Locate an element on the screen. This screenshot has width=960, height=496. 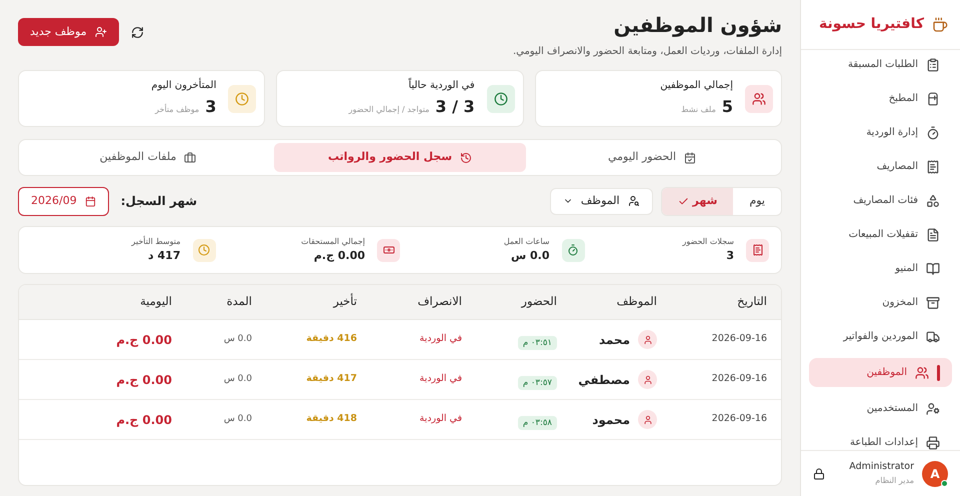
sidebar-label: المنيو is located at coordinates (906, 269).